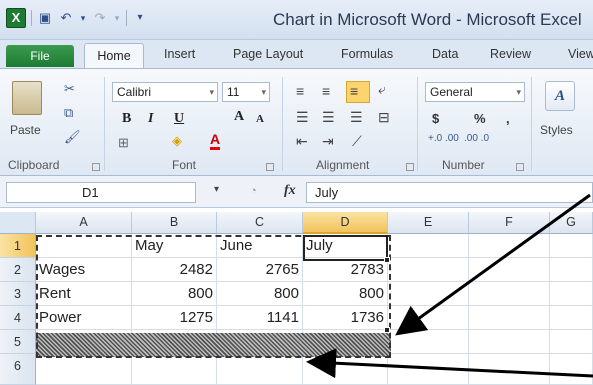 This screenshot has height=385, width=593. Describe the element at coordinates (571, 223) in the screenshot. I see `column-header-g: G` at that location.